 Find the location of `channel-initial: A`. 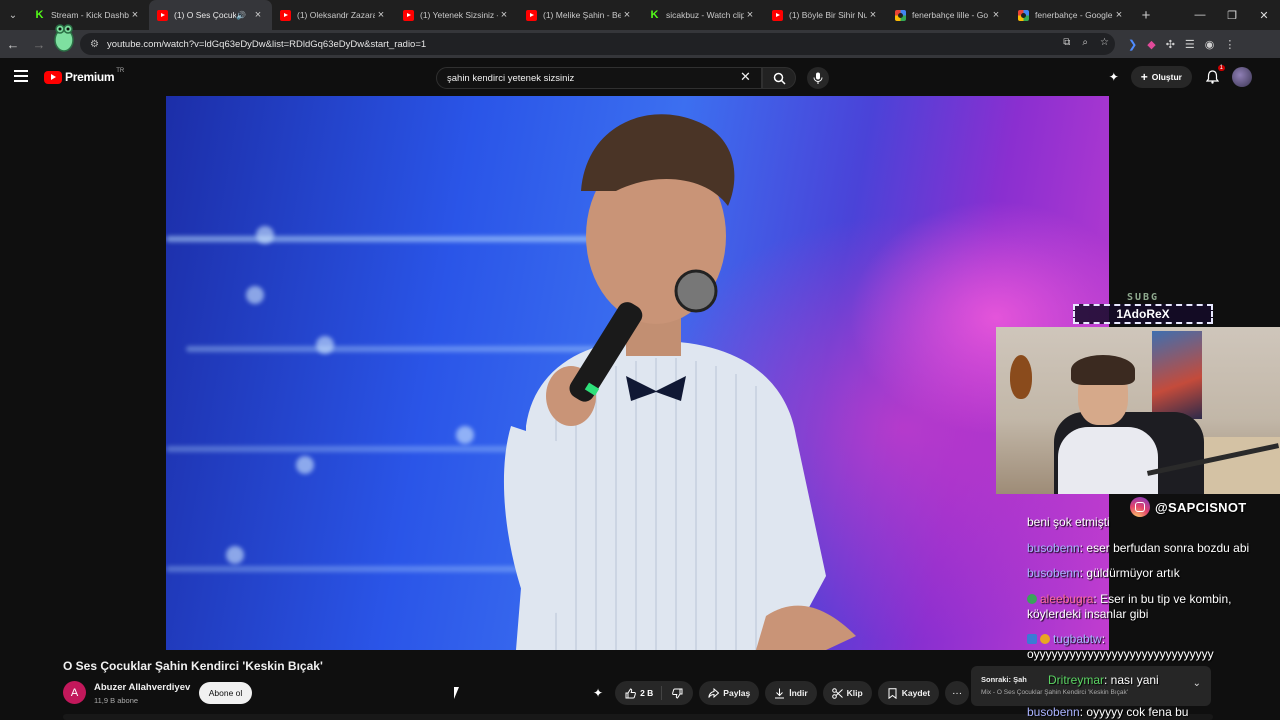

channel-initial: A is located at coordinates (74, 692).